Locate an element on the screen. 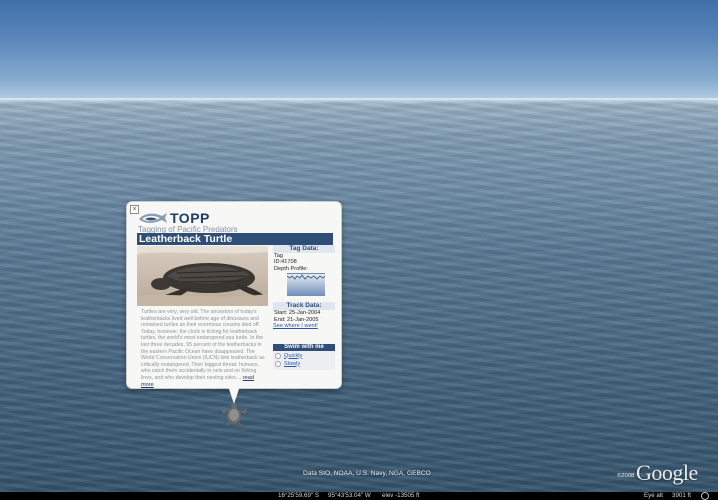 The width and height of the screenshot is (718, 500). longitude-readout: 95°43'53.04" W is located at coordinates (349, 495).